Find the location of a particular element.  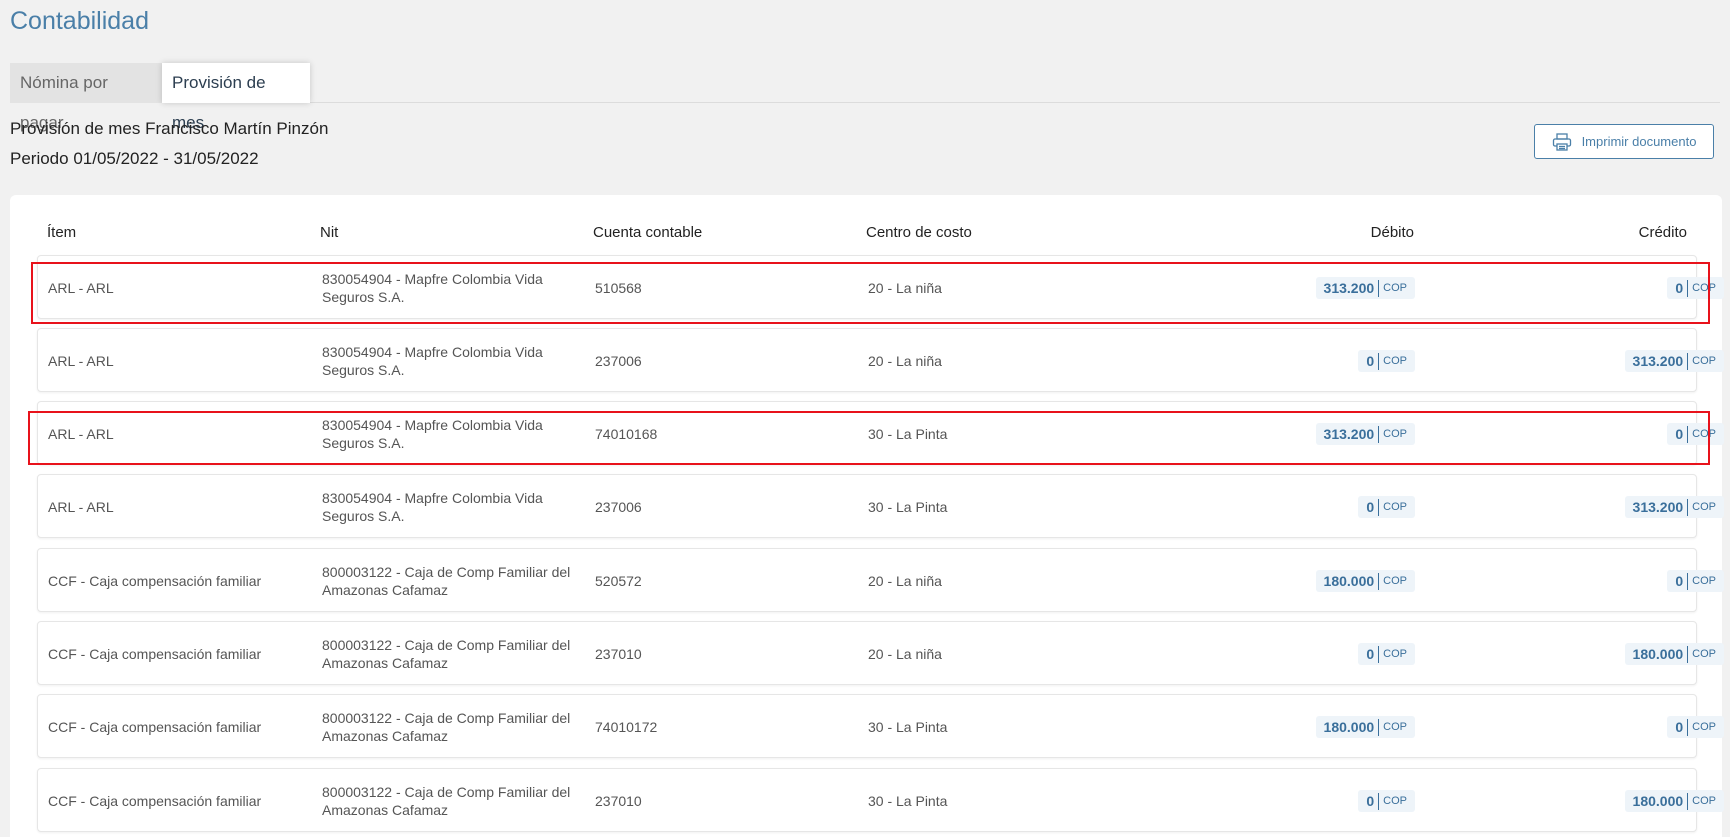

column-header-item: Ítem is located at coordinates (62, 232).